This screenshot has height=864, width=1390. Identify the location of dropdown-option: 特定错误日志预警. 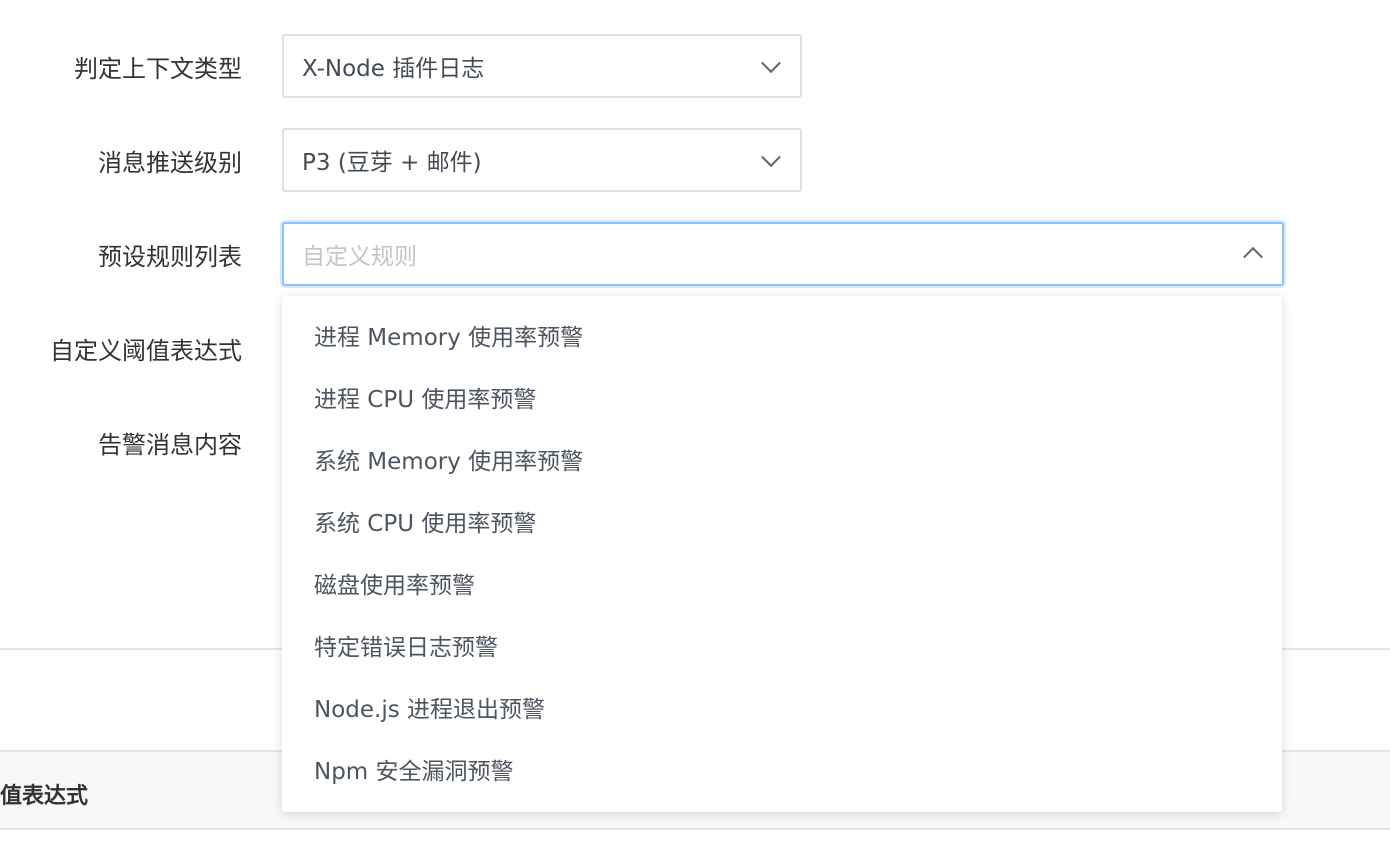
(782, 649).